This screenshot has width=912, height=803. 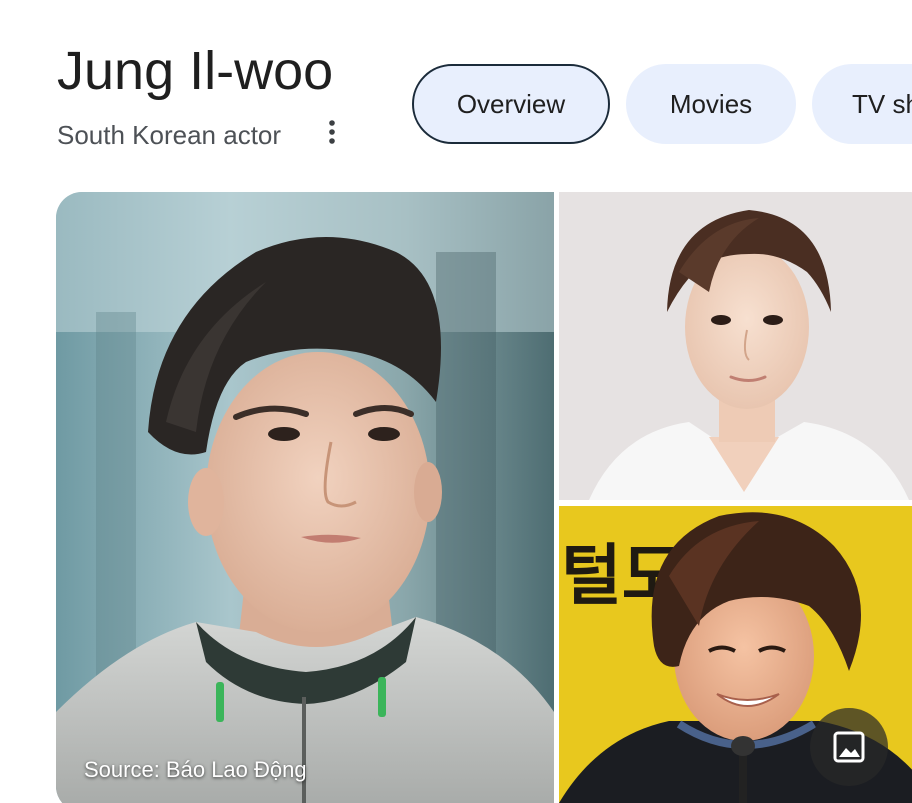 I want to click on more-options-button, so click(x=332, y=132).